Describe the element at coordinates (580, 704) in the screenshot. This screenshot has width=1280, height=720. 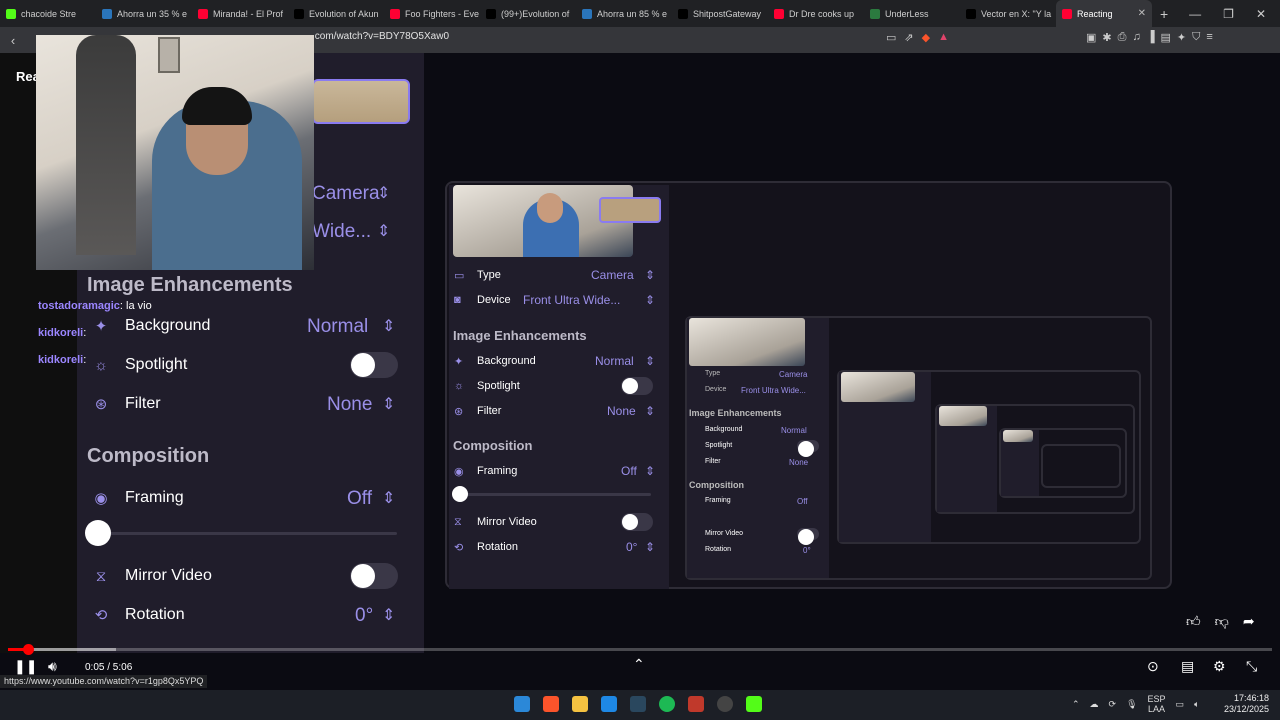
I see `file-explorer-icon` at that location.